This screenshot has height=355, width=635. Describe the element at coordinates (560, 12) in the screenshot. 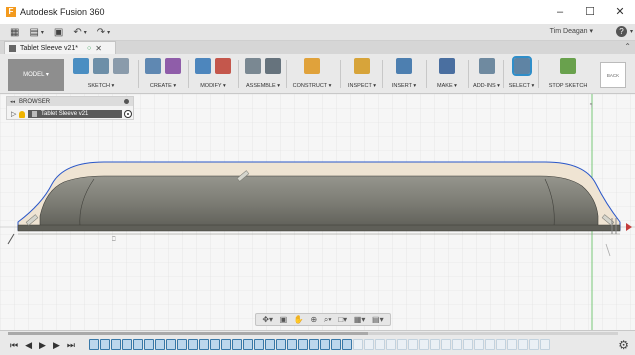

I see `minimize-button: –` at that location.